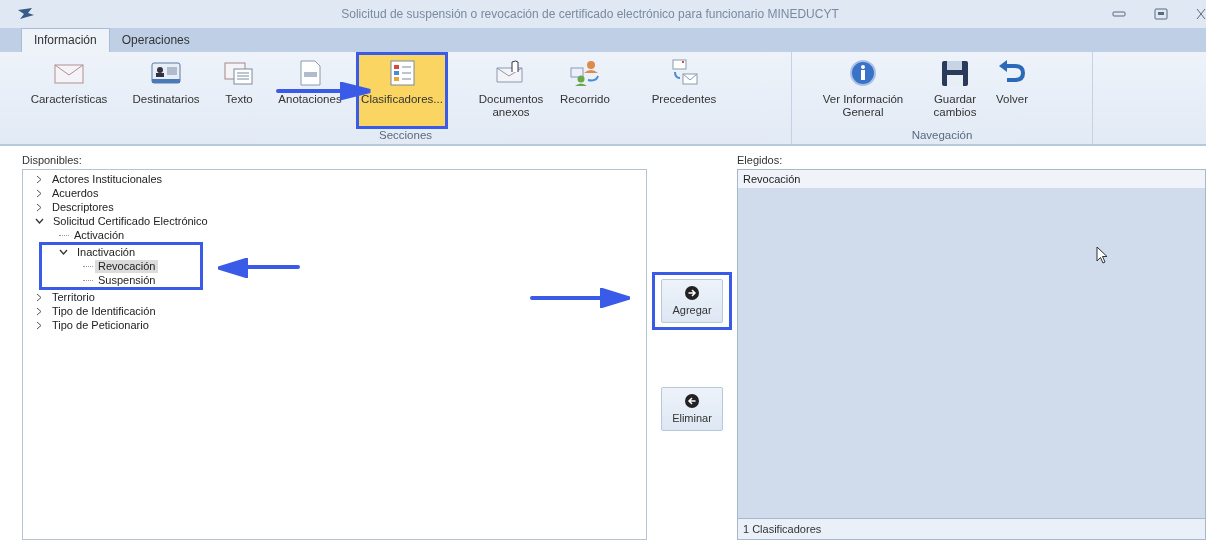 The width and height of the screenshot is (1206, 540). What do you see at coordinates (239, 73) in the screenshot?
I see `document-icon` at bounding box center [239, 73].